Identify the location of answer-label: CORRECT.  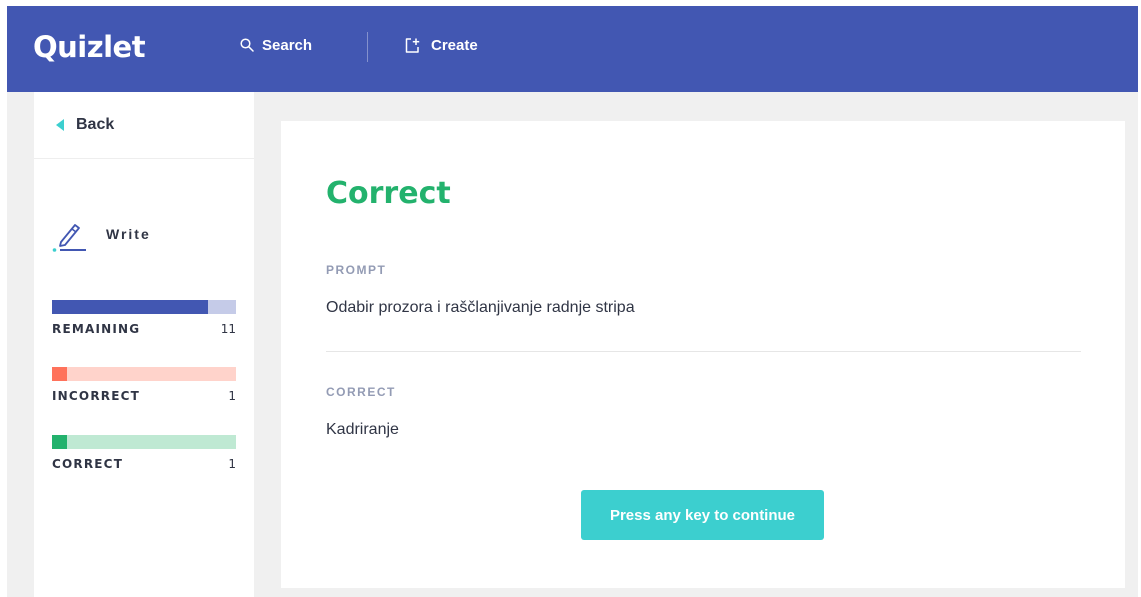
(361, 392).